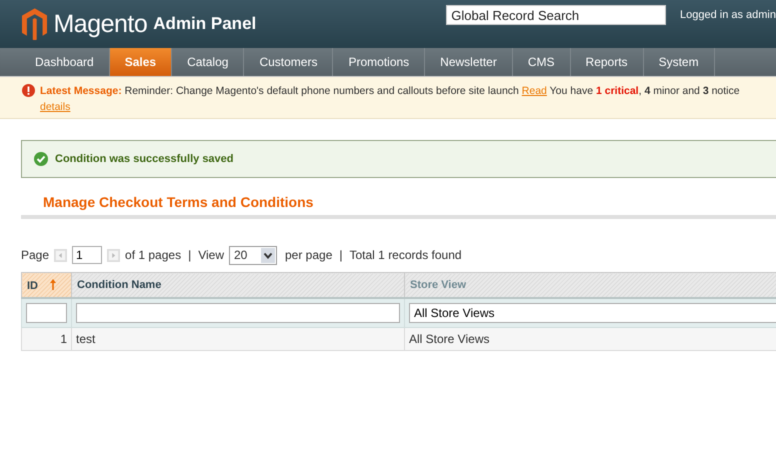 The width and height of the screenshot is (776, 450). I want to click on nav-tab: Promotions, so click(379, 62).